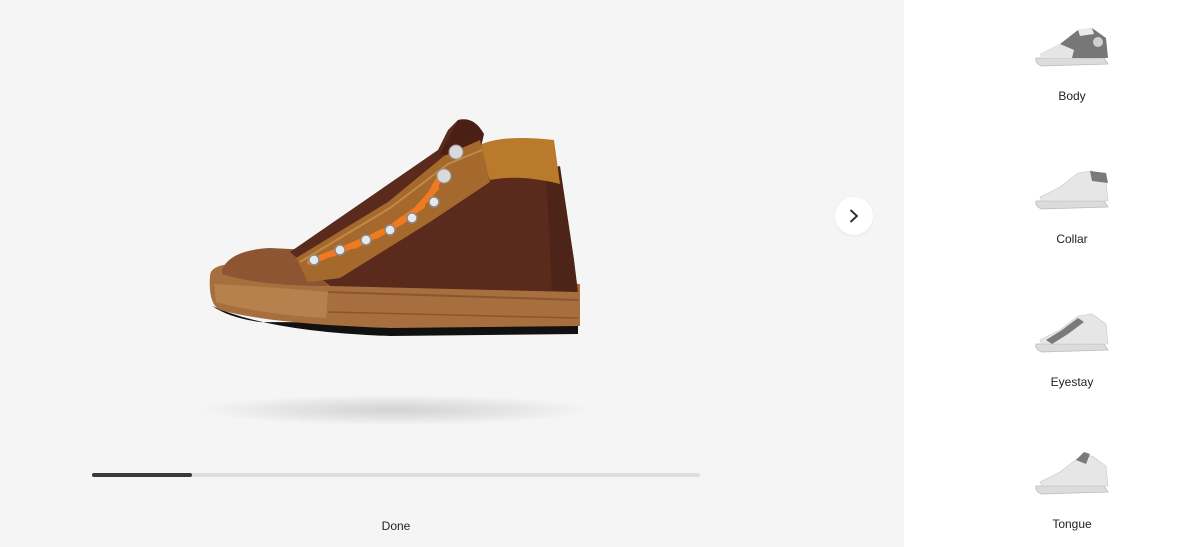 The width and height of the screenshot is (1200, 547). What do you see at coordinates (1072, 382) in the screenshot?
I see `part-label: Eyestay` at bounding box center [1072, 382].